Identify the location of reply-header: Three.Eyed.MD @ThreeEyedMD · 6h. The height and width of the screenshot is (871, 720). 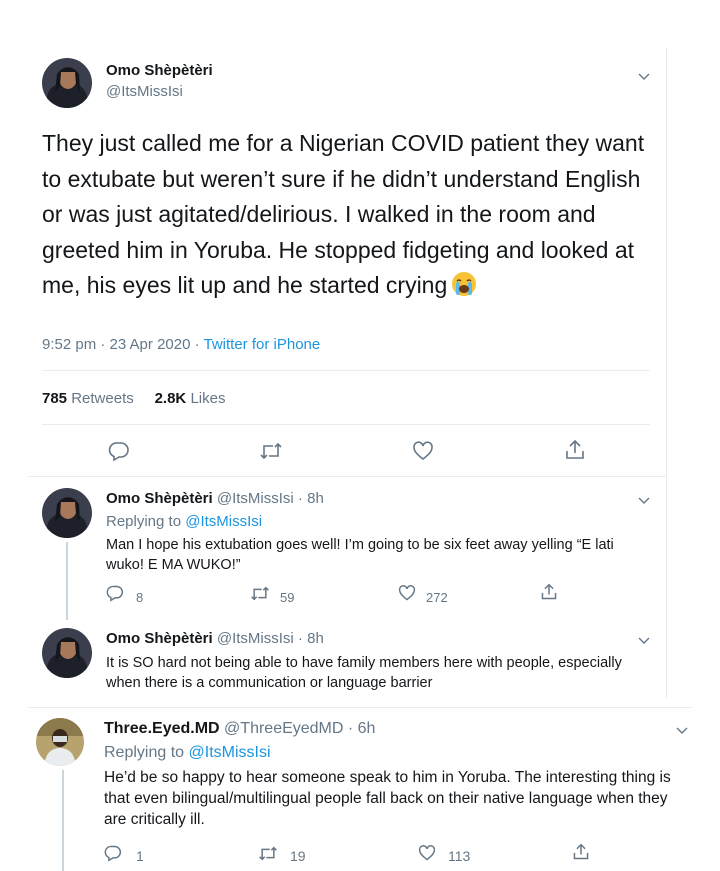
(239, 729).